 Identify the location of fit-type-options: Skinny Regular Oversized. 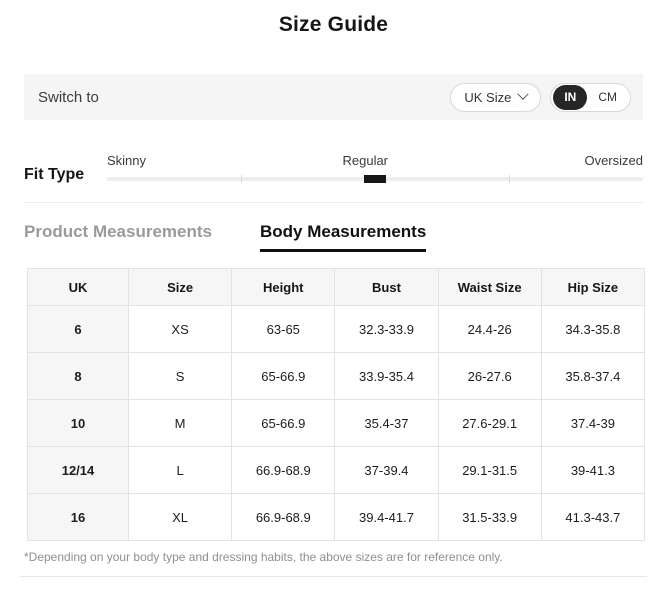
(375, 160).